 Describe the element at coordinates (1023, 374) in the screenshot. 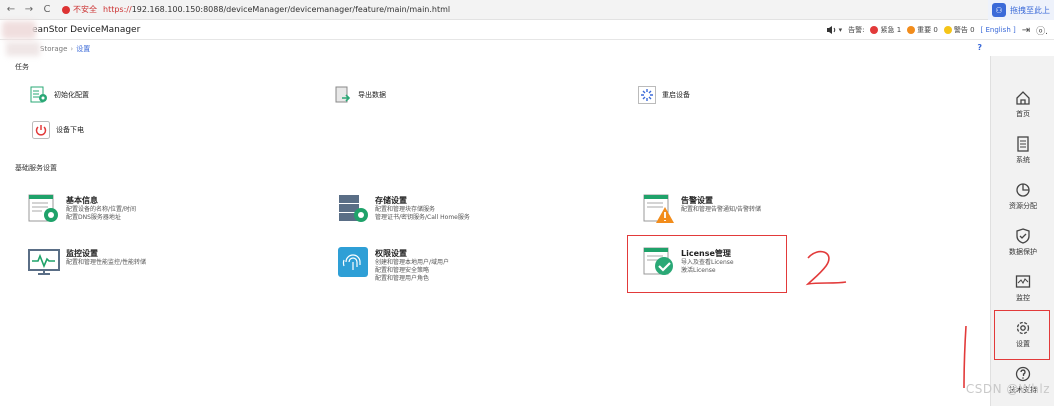

I see `help-icon` at that location.